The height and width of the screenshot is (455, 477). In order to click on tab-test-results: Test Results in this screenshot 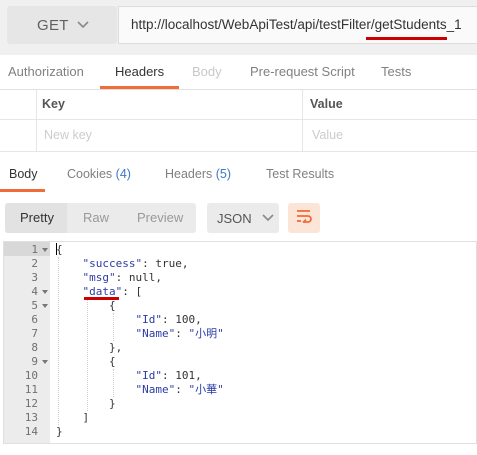, I will do `click(300, 174)`.